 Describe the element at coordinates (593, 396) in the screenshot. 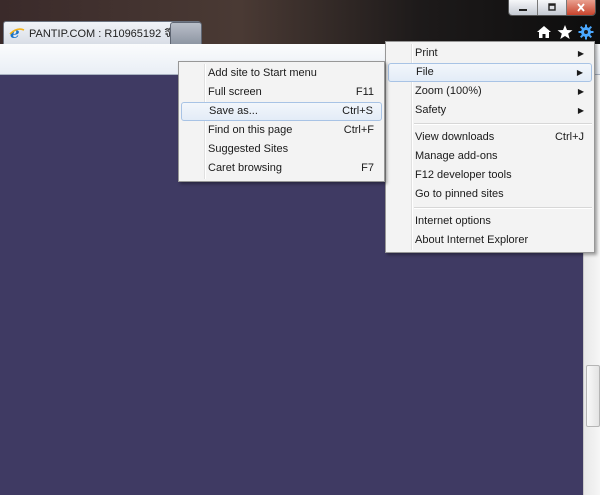

I see `scrollbar-thumb` at that location.